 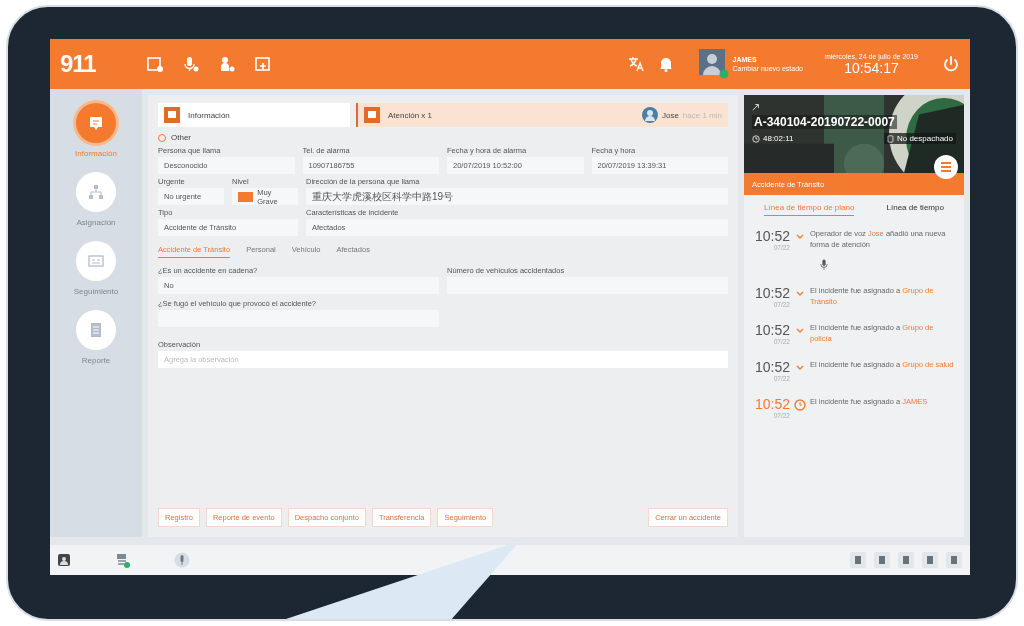 What do you see at coordinates (824, 122) in the screenshot?
I see `incident-code: A-340104-20190722-0007` at bounding box center [824, 122].